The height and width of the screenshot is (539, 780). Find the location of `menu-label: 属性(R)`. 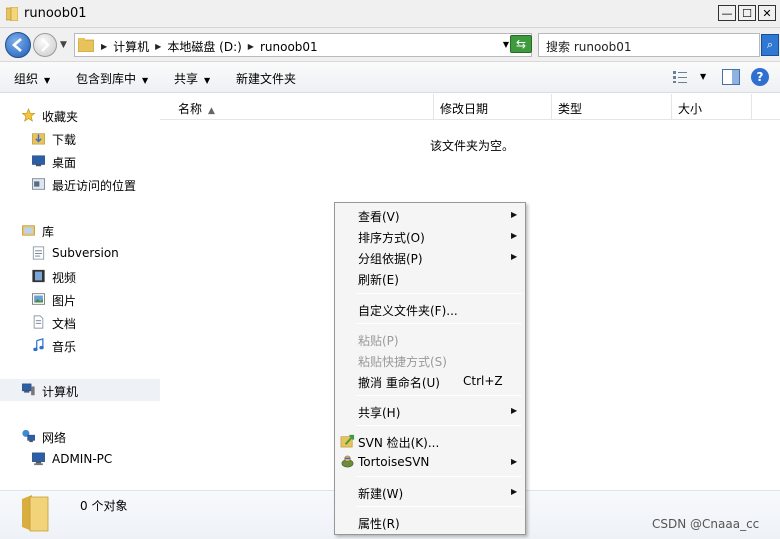

menu-label: 属性(R) is located at coordinates (379, 524).